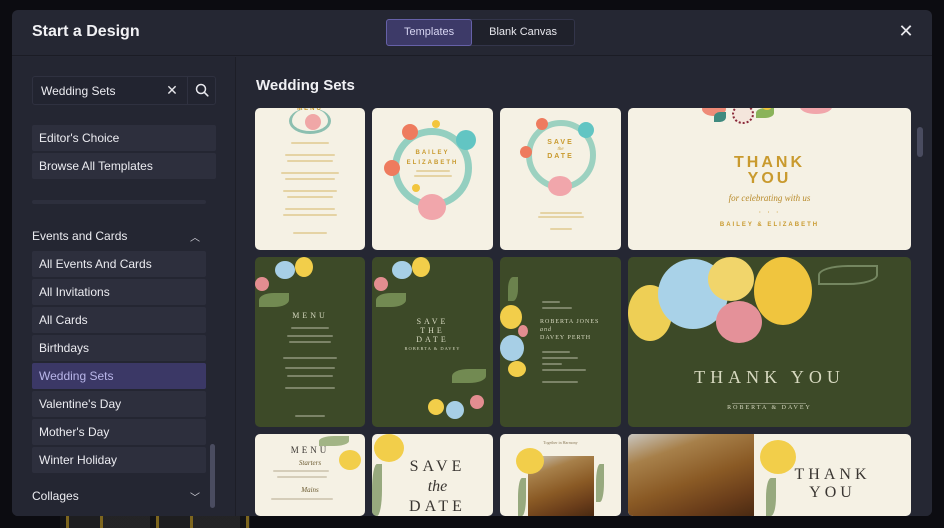 The image size is (944, 528). What do you see at coordinates (560, 149) in the screenshot?
I see `card-small: the` at bounding box center [560, 149].